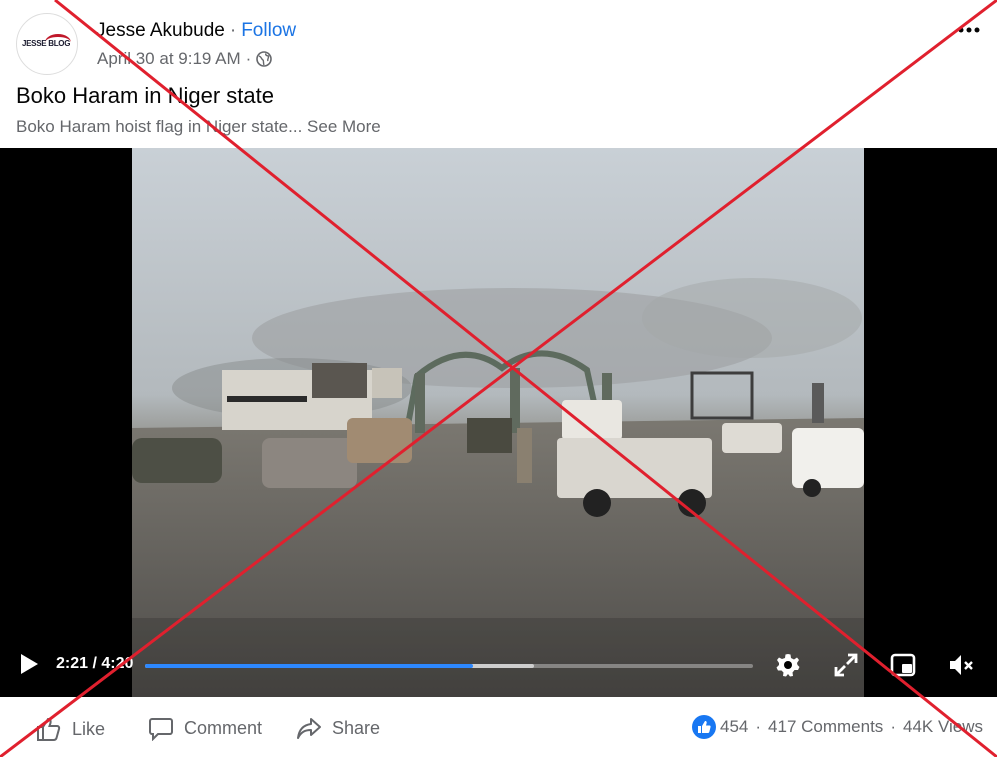 Image resolution: width=997 pixels, height=757 pixels. I want to click on reaction-count: 454, so click(734, 727).